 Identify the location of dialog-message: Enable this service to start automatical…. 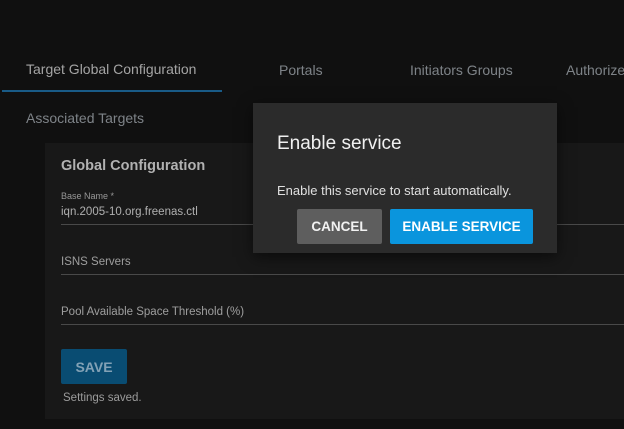
(394, 190).